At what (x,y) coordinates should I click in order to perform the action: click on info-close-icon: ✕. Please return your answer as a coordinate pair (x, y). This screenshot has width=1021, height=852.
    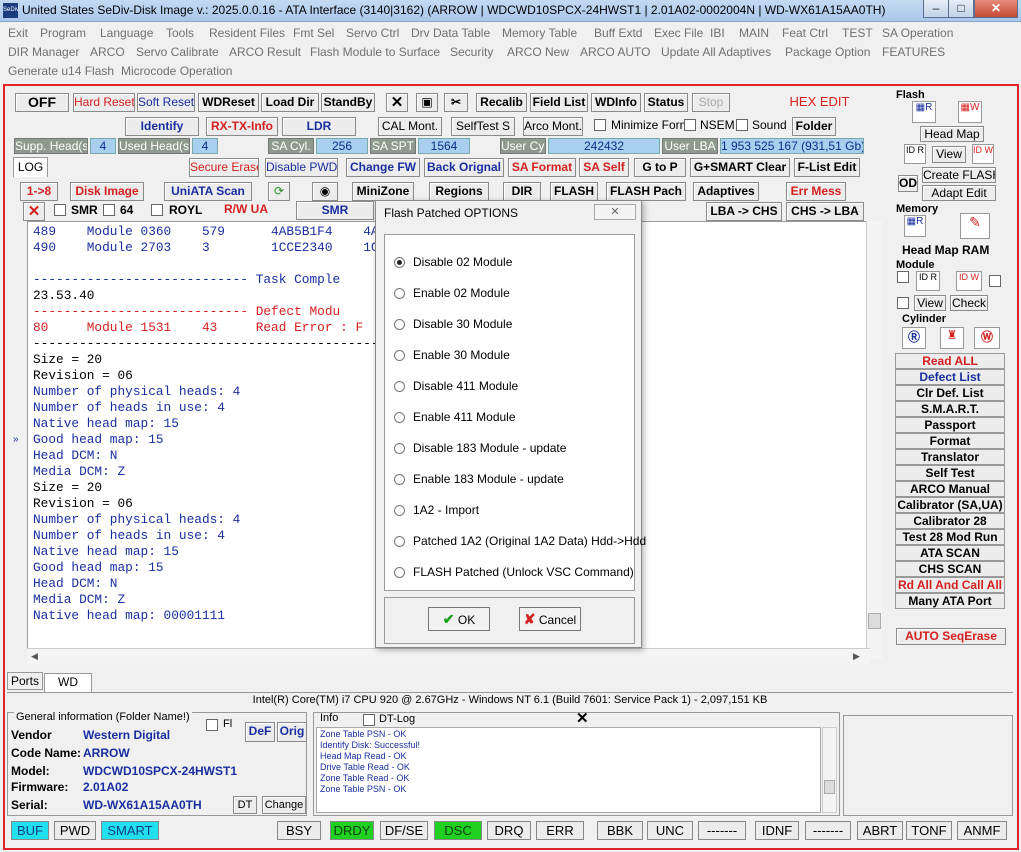
    Looking at the image, I should click on (582, 718).